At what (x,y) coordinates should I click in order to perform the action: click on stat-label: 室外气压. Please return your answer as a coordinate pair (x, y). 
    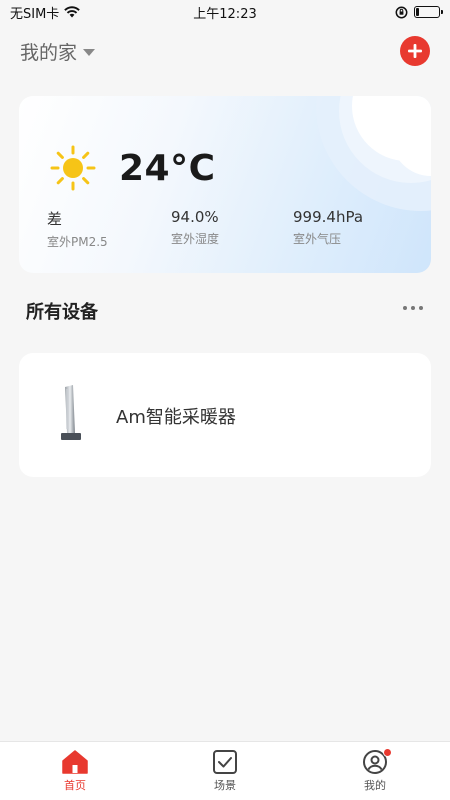
    Looking at the image, I should click on (317, 239).